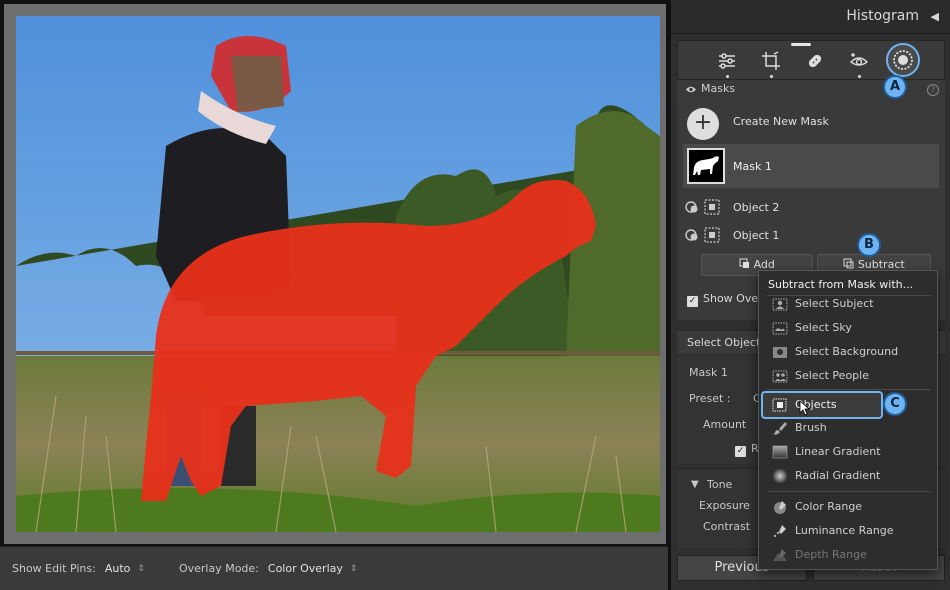 The image size is (950, 590). I want to click on show-overlay-toggle: ✓ Show Overl, so click(726, 299).